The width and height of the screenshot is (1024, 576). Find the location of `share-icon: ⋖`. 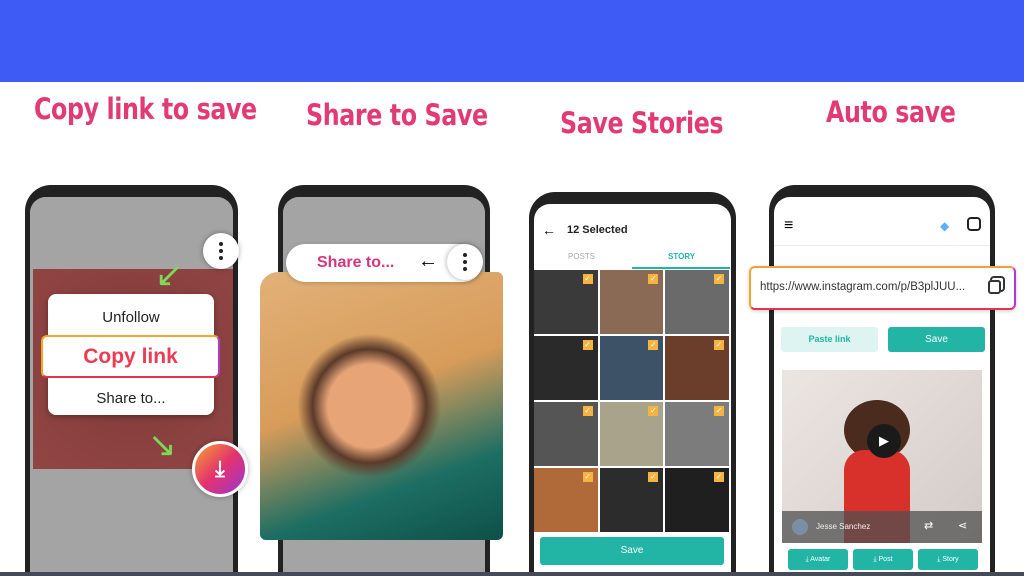

share-icon: ⋖ is located at coordinates (962, 525).